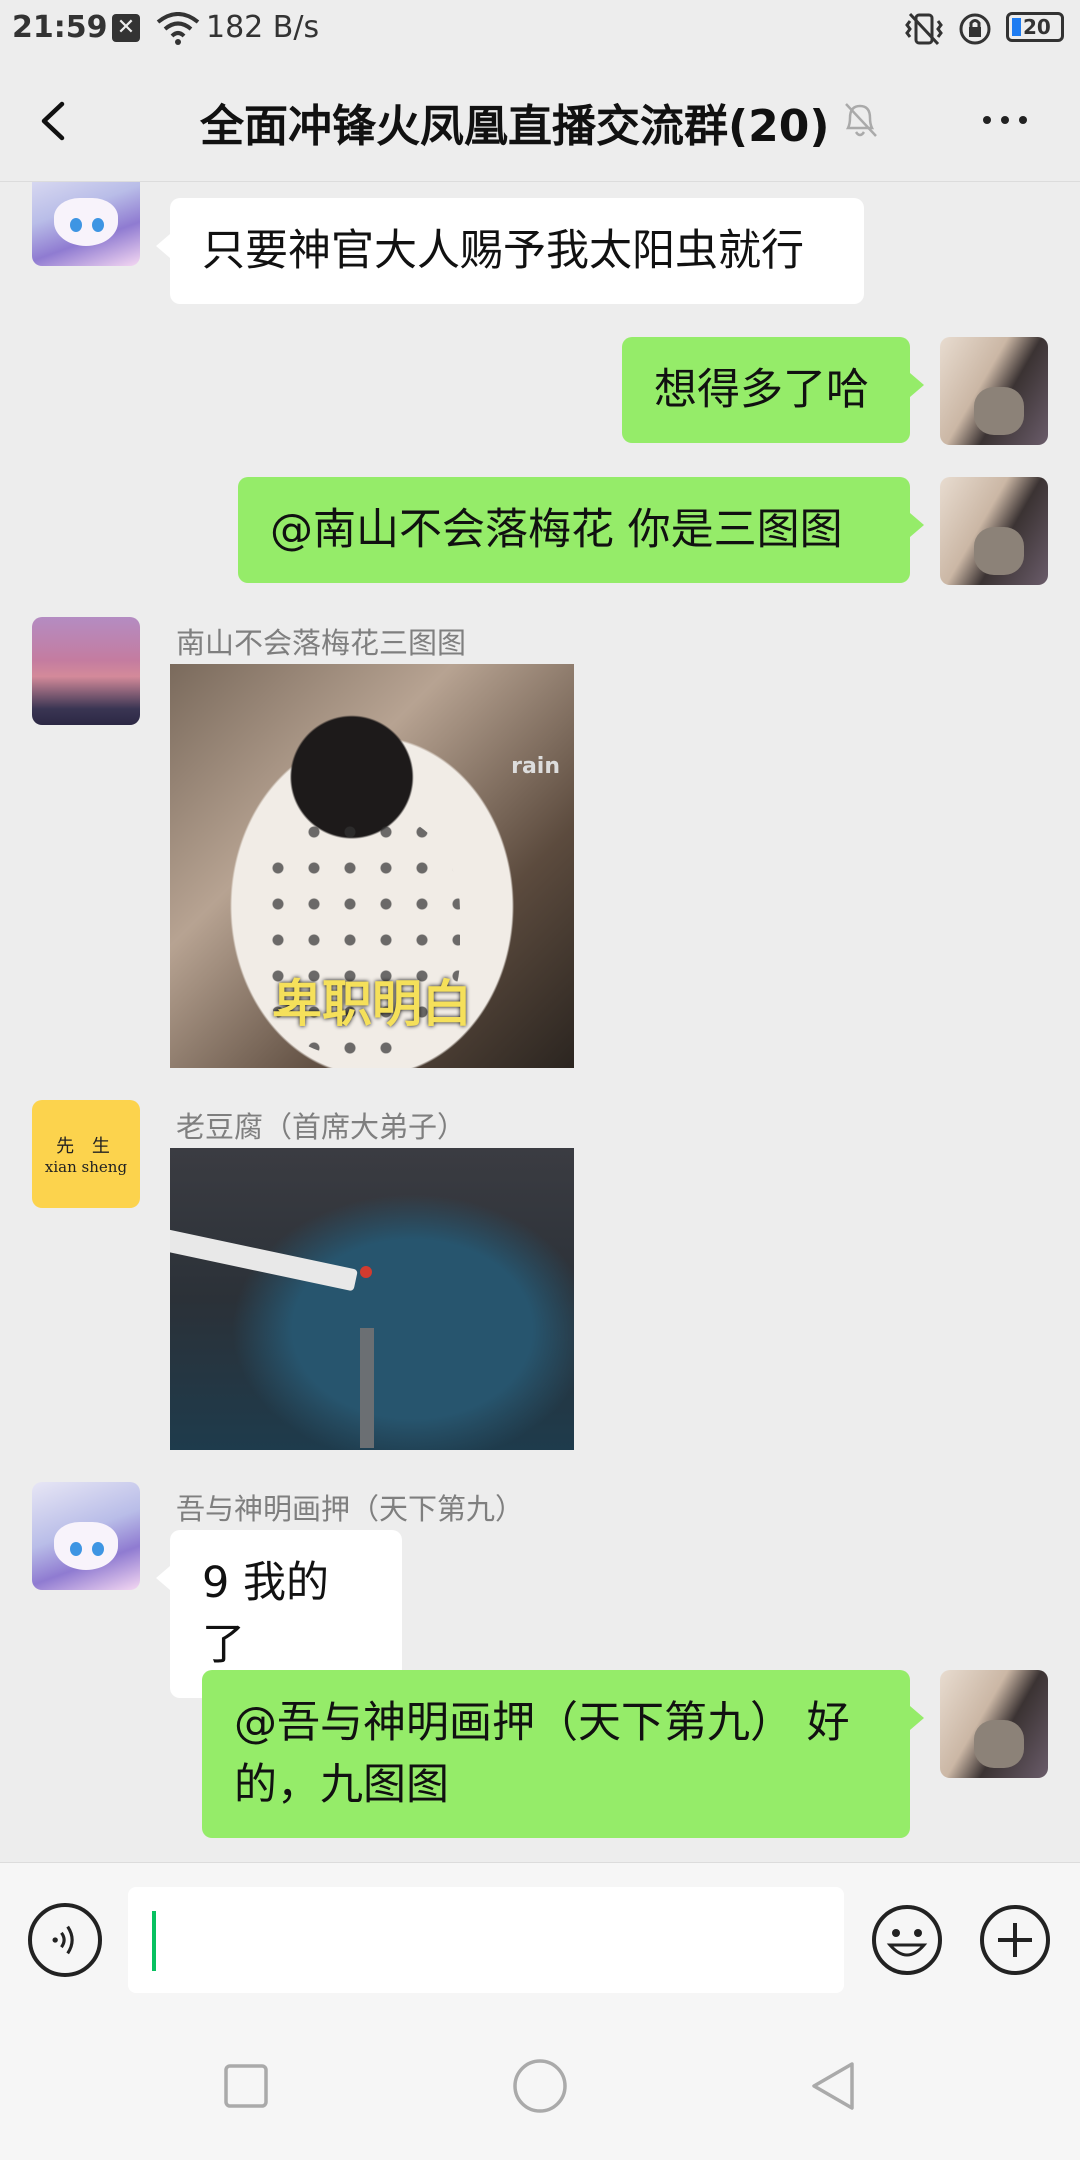 The height and width of the screenshot is (2160, 1080). Describe the element at coordinates (503, 251) in the screenshot. I see `message-text: 只要神官大人赐予我太阳虫就行` at that location.